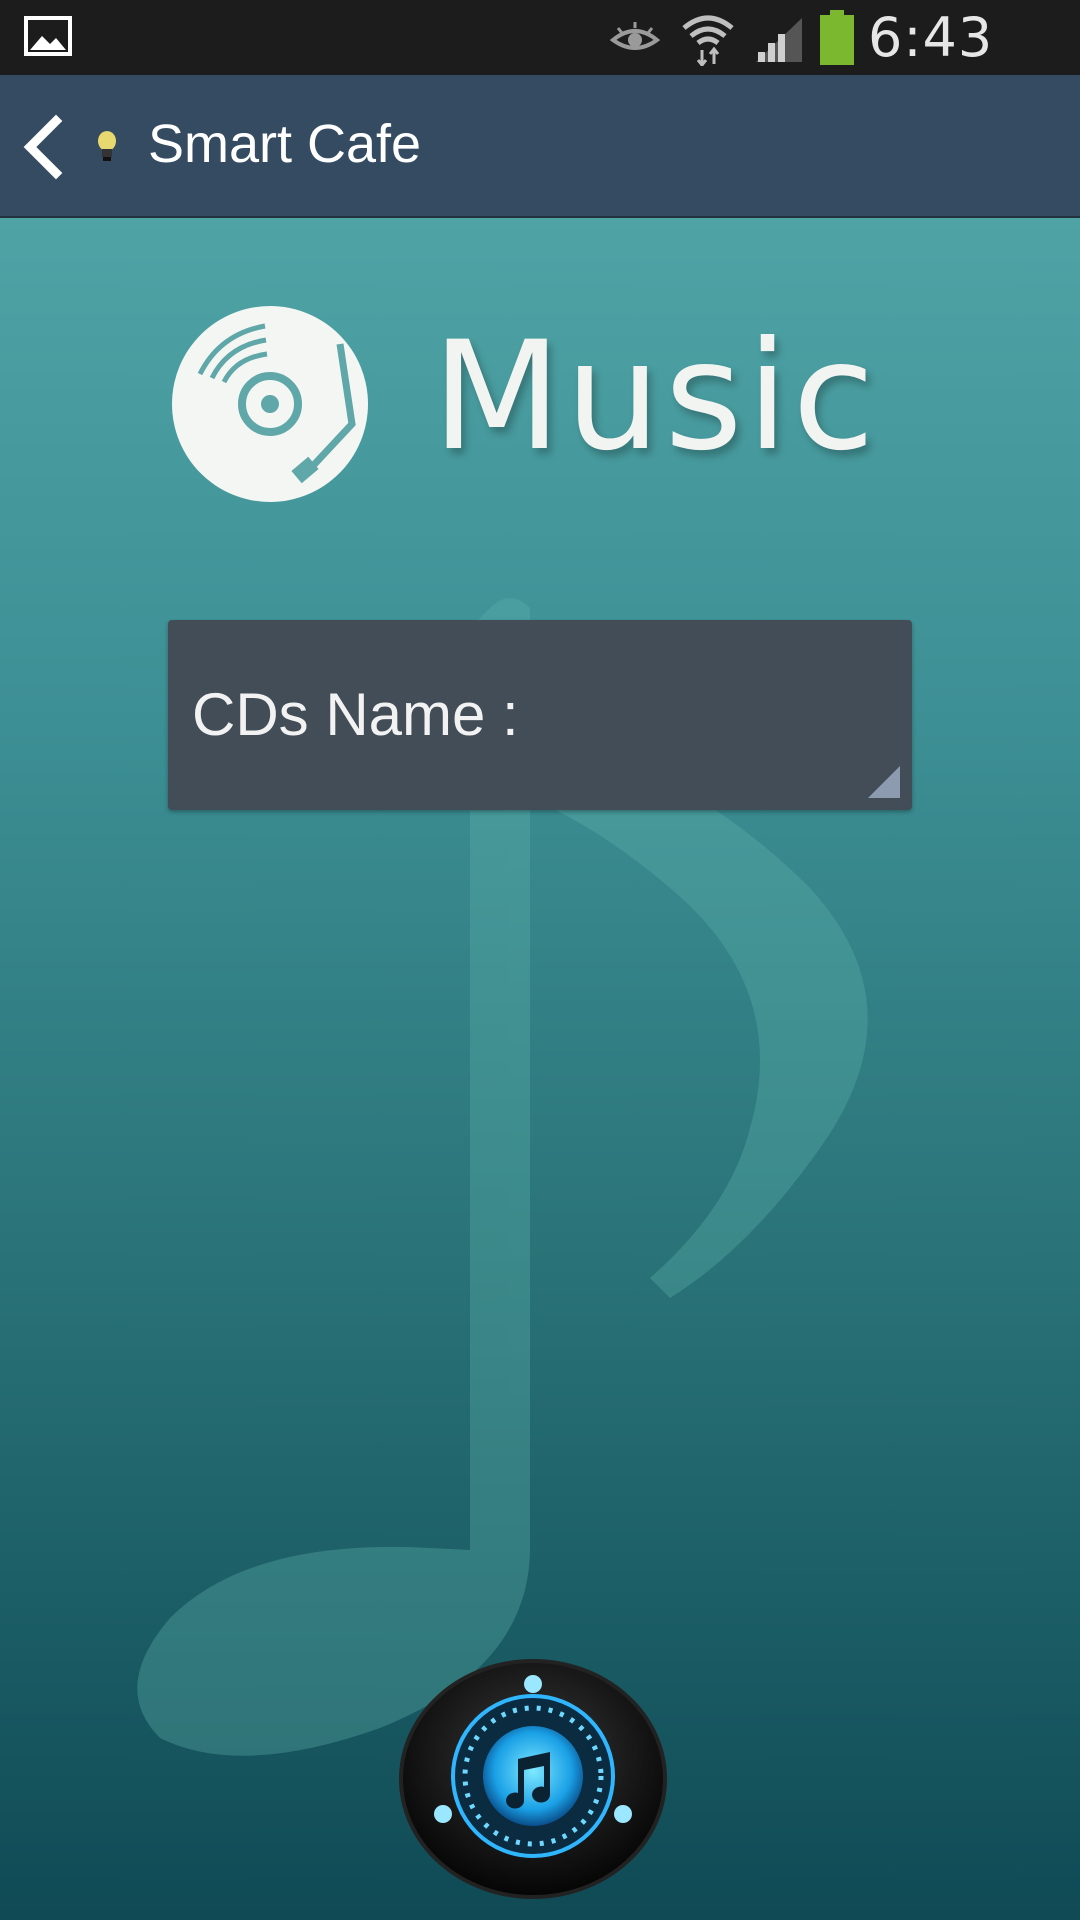  Describe the element at coordinates (270, 404) in the screenshot. I see `vinyl-disc-icon` at that location.